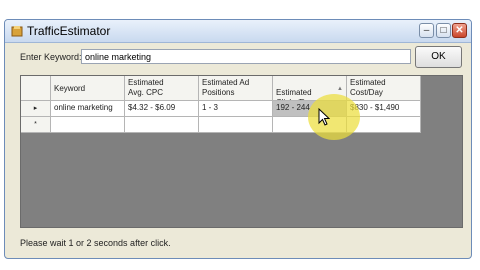 Image resolution: width=480 pixels, height=270 pixels. What do you see at coordinates (162, 88) in the screenshot?
I see `column-header-avg-cpc: Estimated Avg. CPC` at bounding box center [162, 88].